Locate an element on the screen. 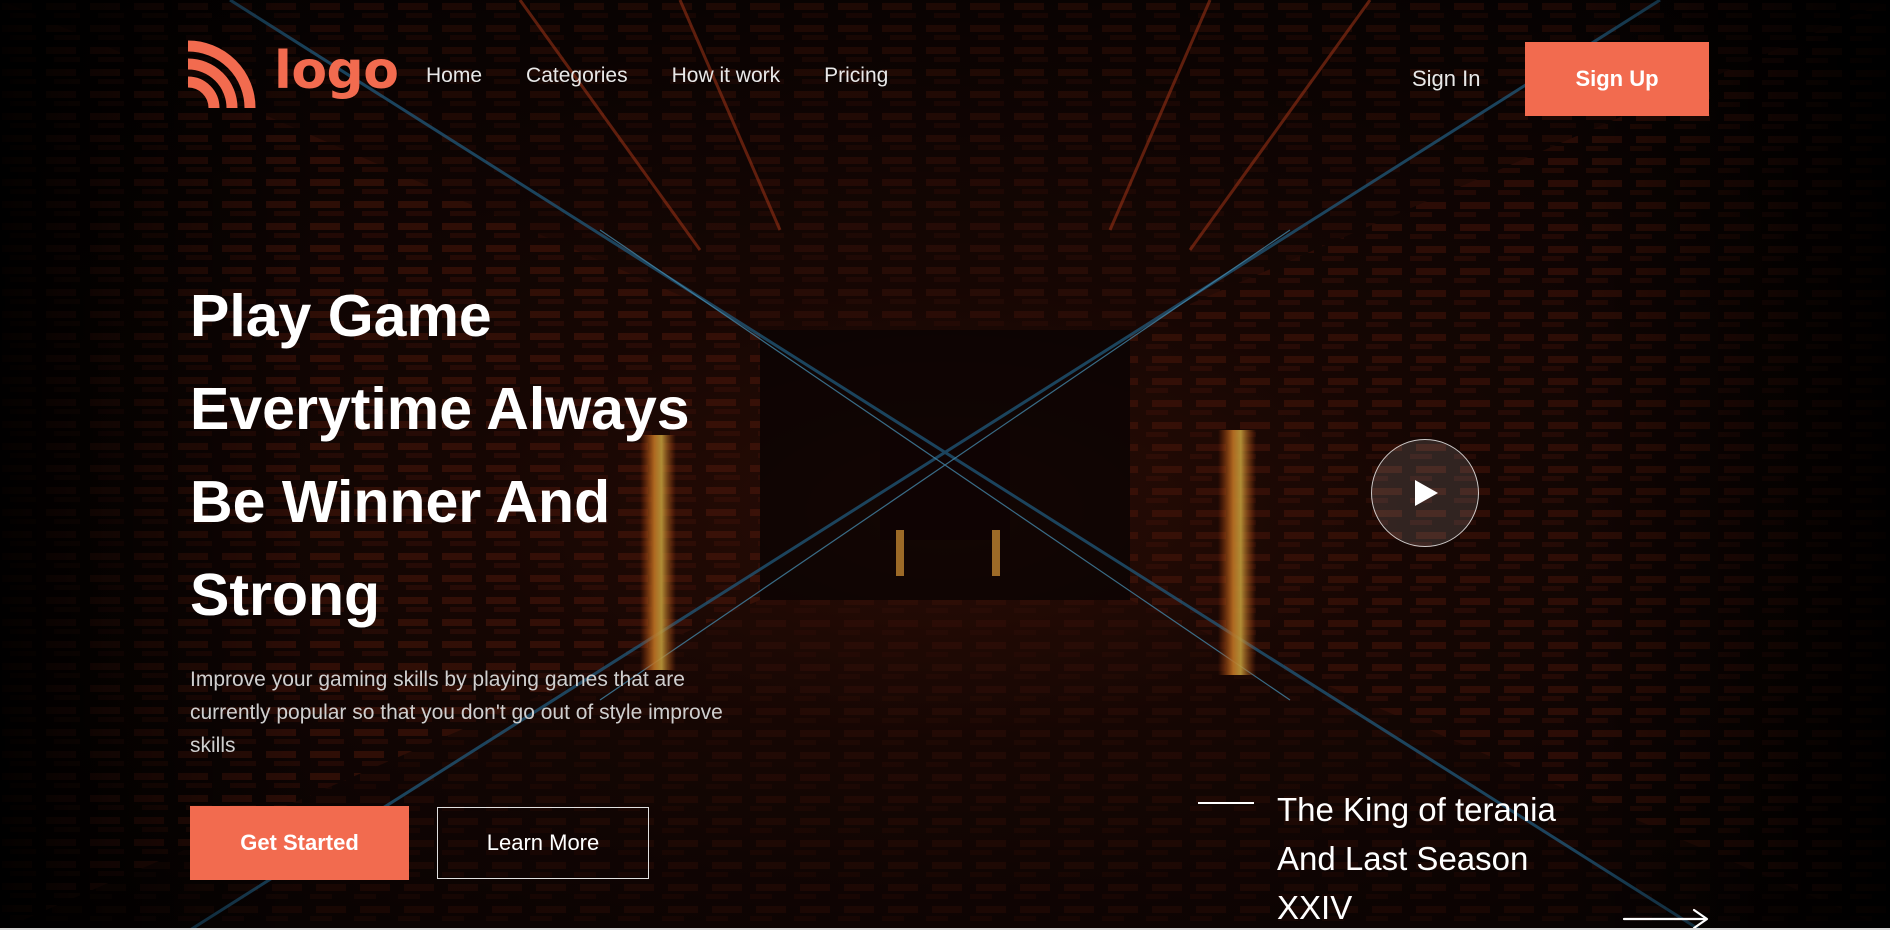 The width and height of the screenshot is (1890, 930). hero-title-line: Be Winner And is located at coordinates (400, 502).